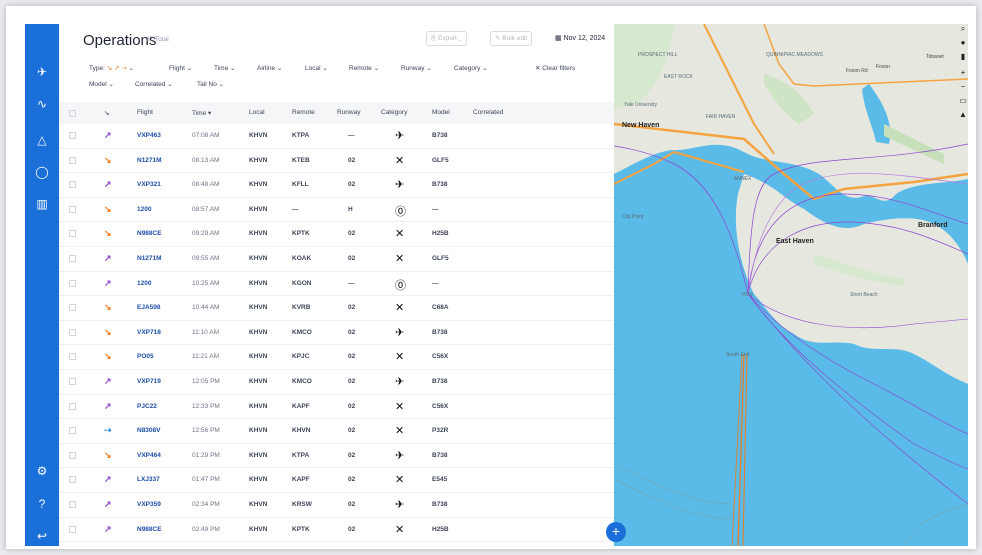  I want to click on chart-icon: ▥, so click(42, 204).